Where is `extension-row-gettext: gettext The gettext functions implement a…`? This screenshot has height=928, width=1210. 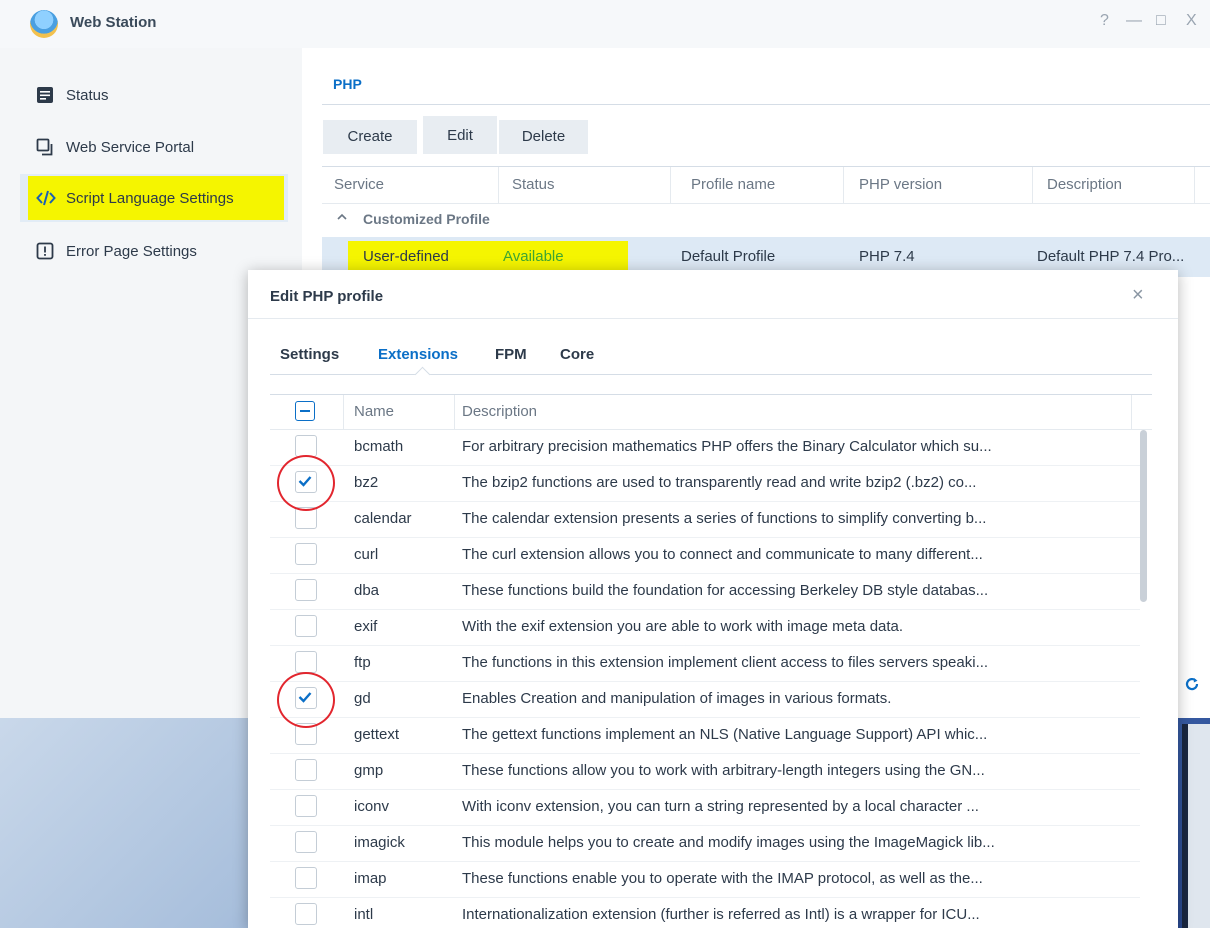 extension-row-gettext: gettext The gettext functions implement a… is located at coordinates (705, 735).